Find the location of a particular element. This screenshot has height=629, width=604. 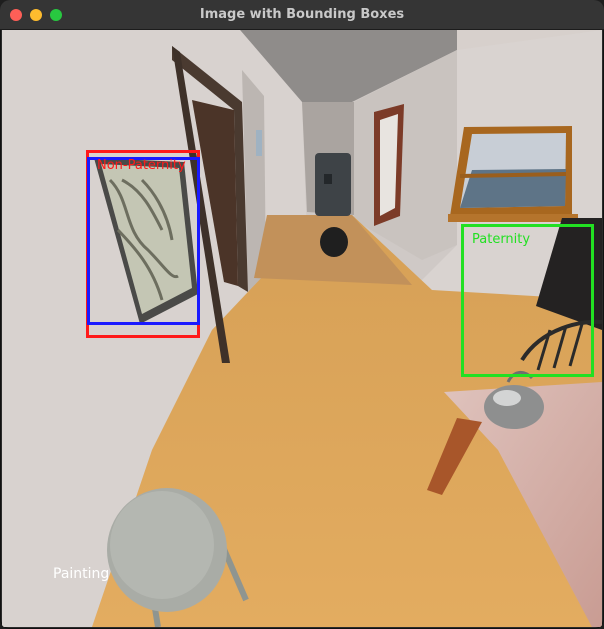

bbox-label-paternity: Paternity is located at coordinates (501, 239).